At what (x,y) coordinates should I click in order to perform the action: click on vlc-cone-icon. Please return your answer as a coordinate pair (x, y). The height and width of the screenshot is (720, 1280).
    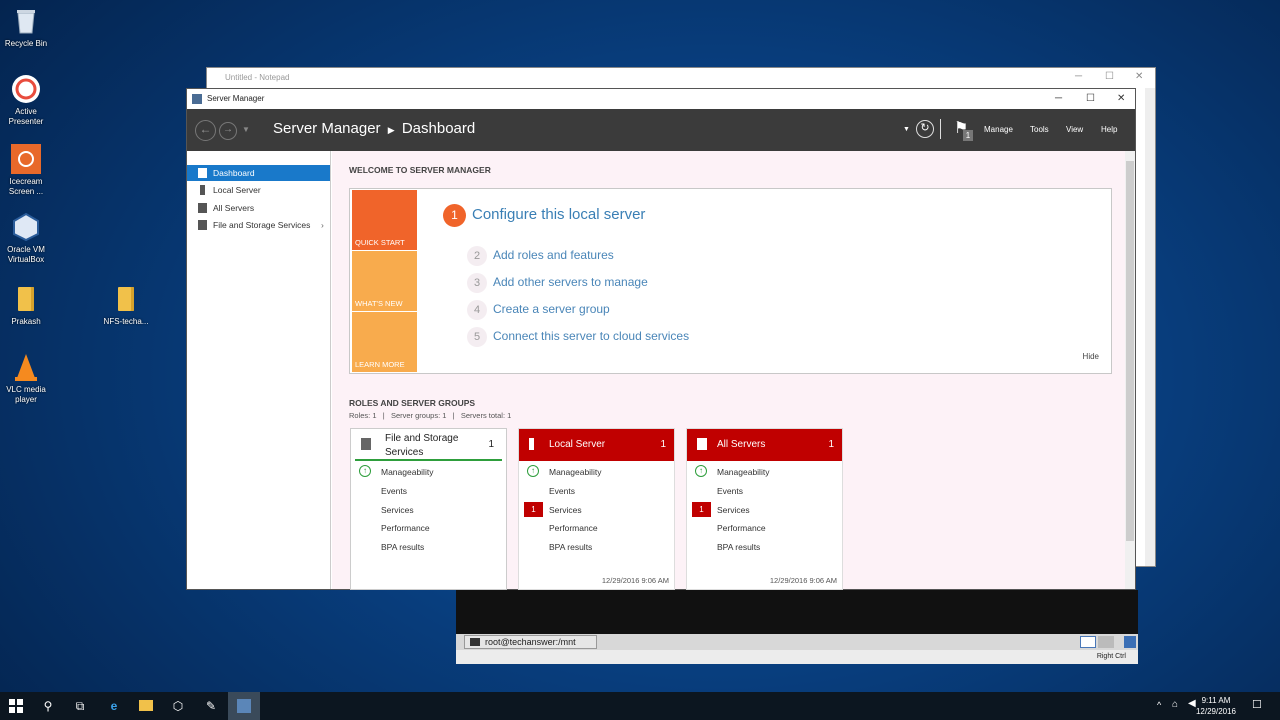
    Looking at the image, I should click on (26, 367).